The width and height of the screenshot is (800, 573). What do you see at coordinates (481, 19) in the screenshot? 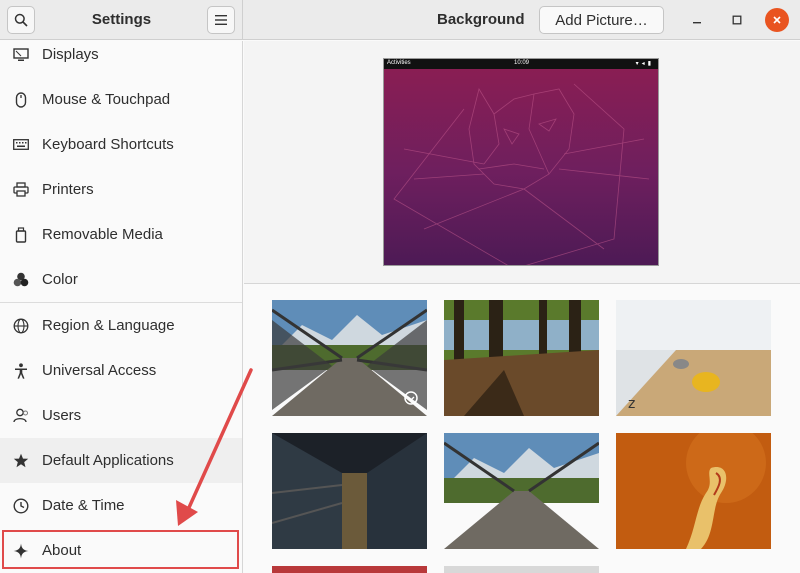
I see `page-title: Background` at bounding box center [481, 19].